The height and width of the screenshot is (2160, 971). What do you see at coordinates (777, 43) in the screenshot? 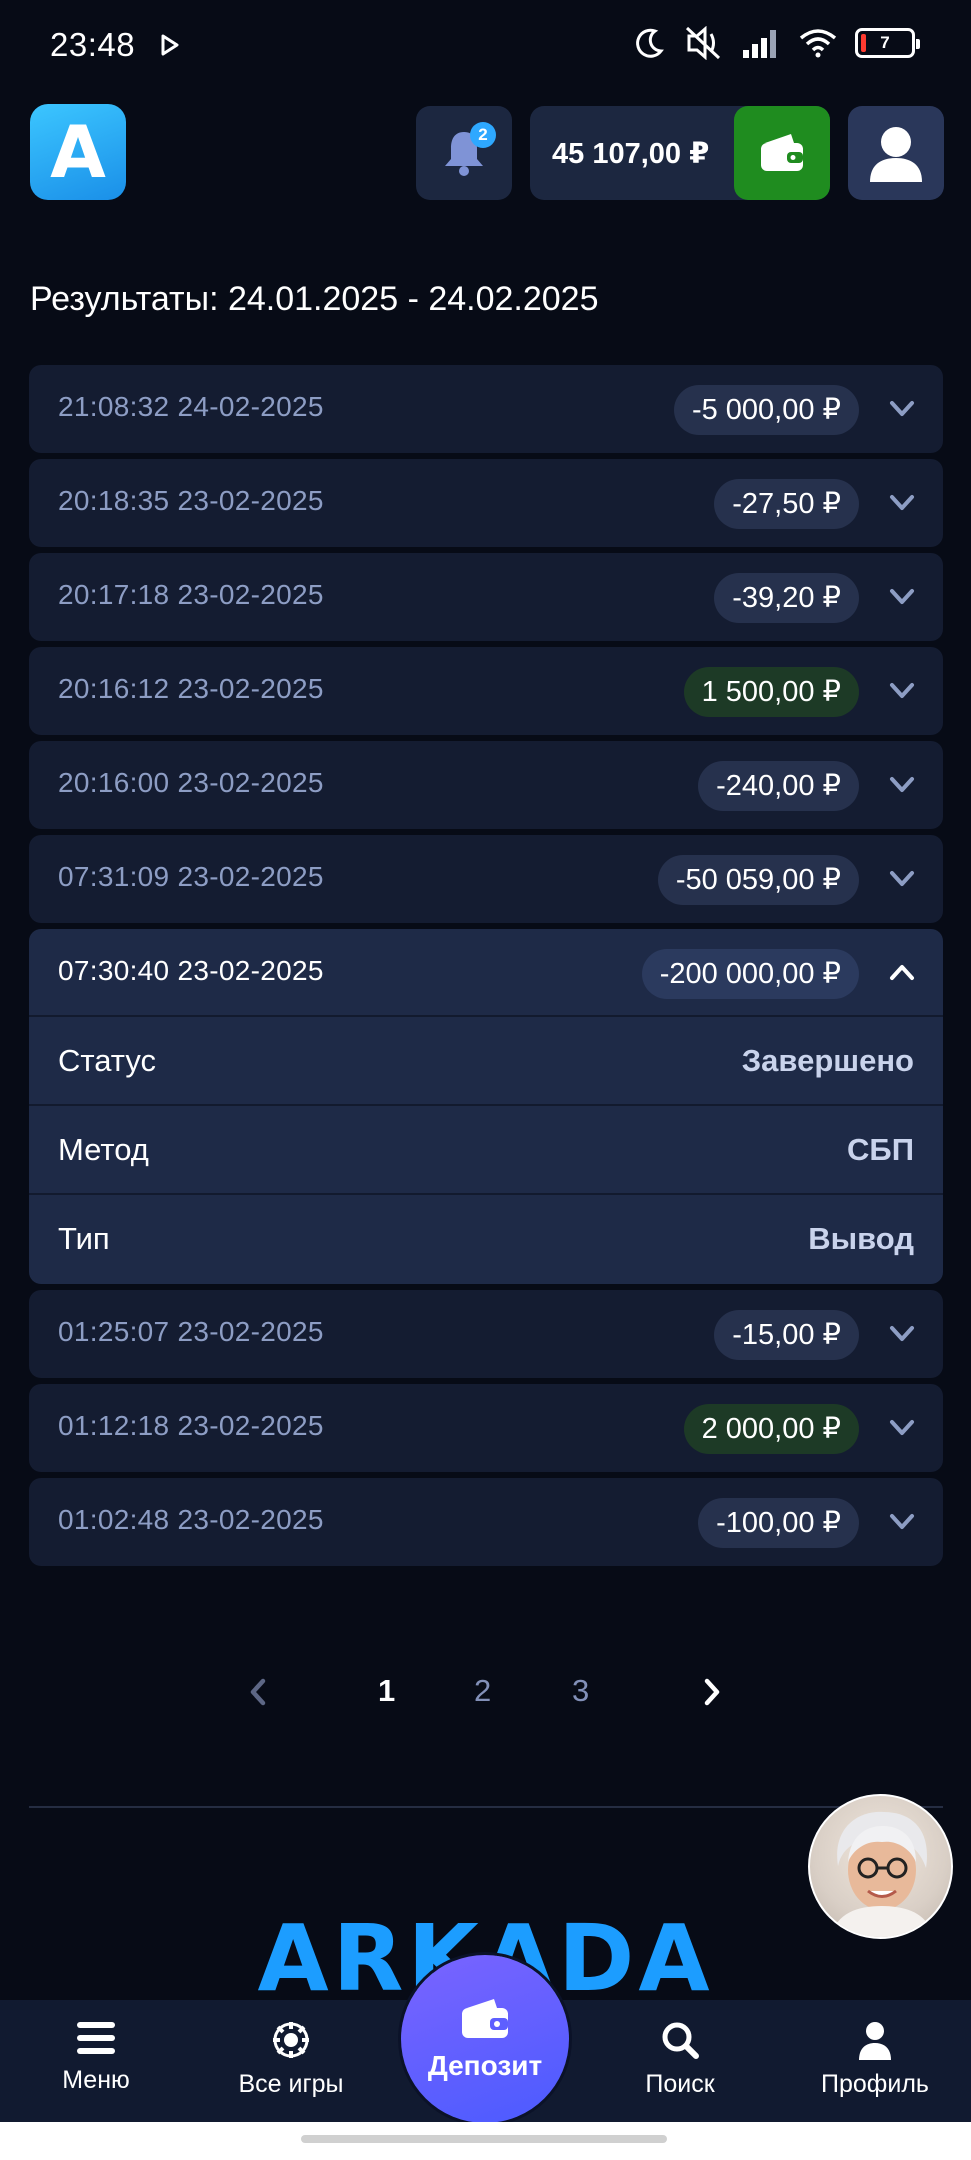
I see `status-icons: 7` at bounding box center [777, 43].